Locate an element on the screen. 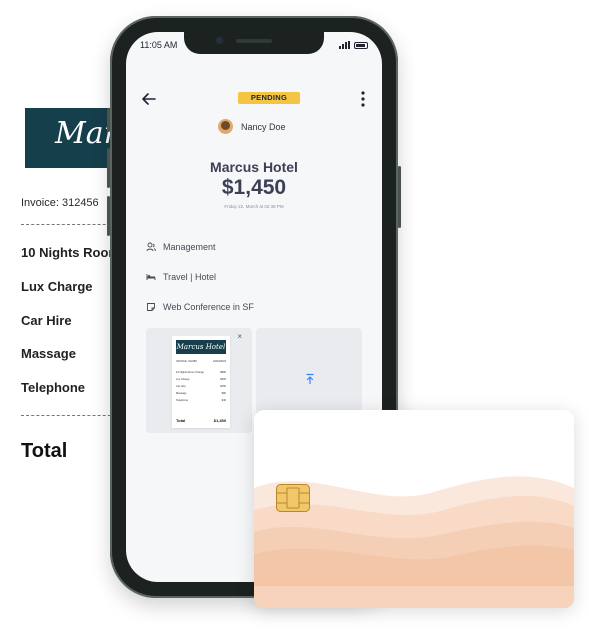 Image resolution: width=589 pixels, height=630 pixels. receipt-header-left: INVOICE: 312456 is located at coordinates (186, 361).